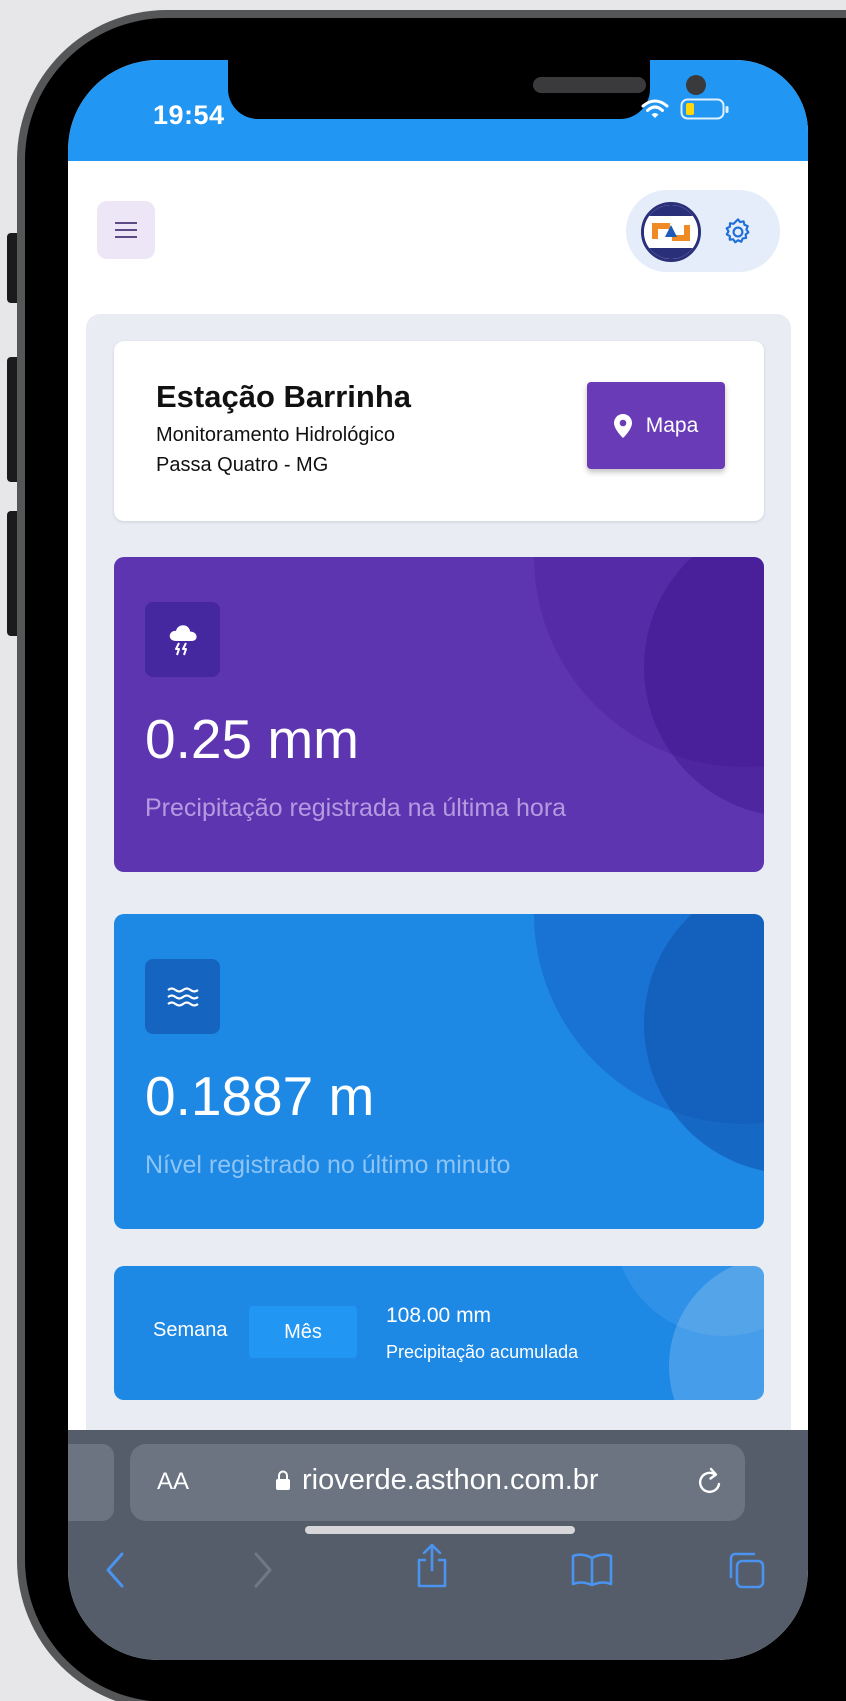 The image size is (846, 1701). I want to click on url-text: rioverde.asthon.com.br, so click(450, 1480).